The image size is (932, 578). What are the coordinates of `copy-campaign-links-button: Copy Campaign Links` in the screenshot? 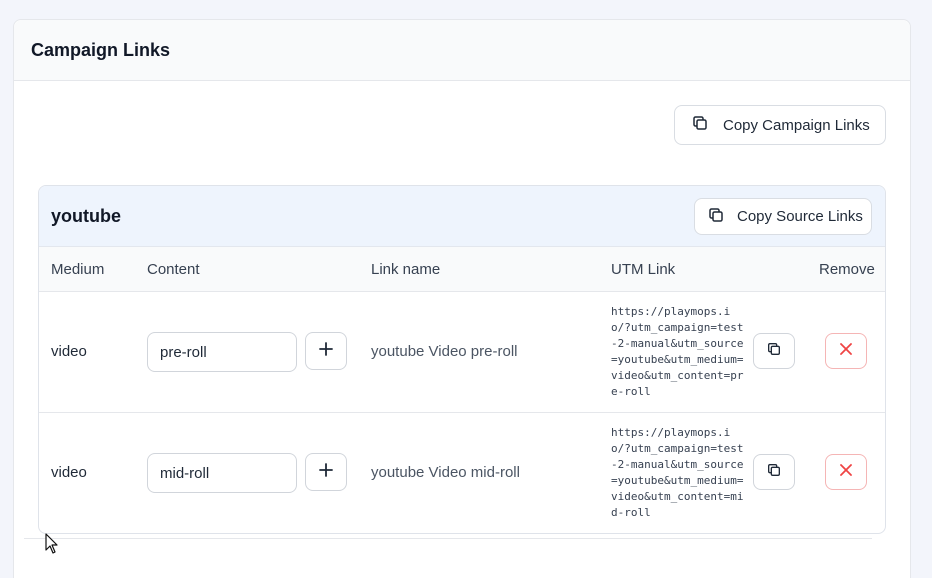 It's located at (780, 125).